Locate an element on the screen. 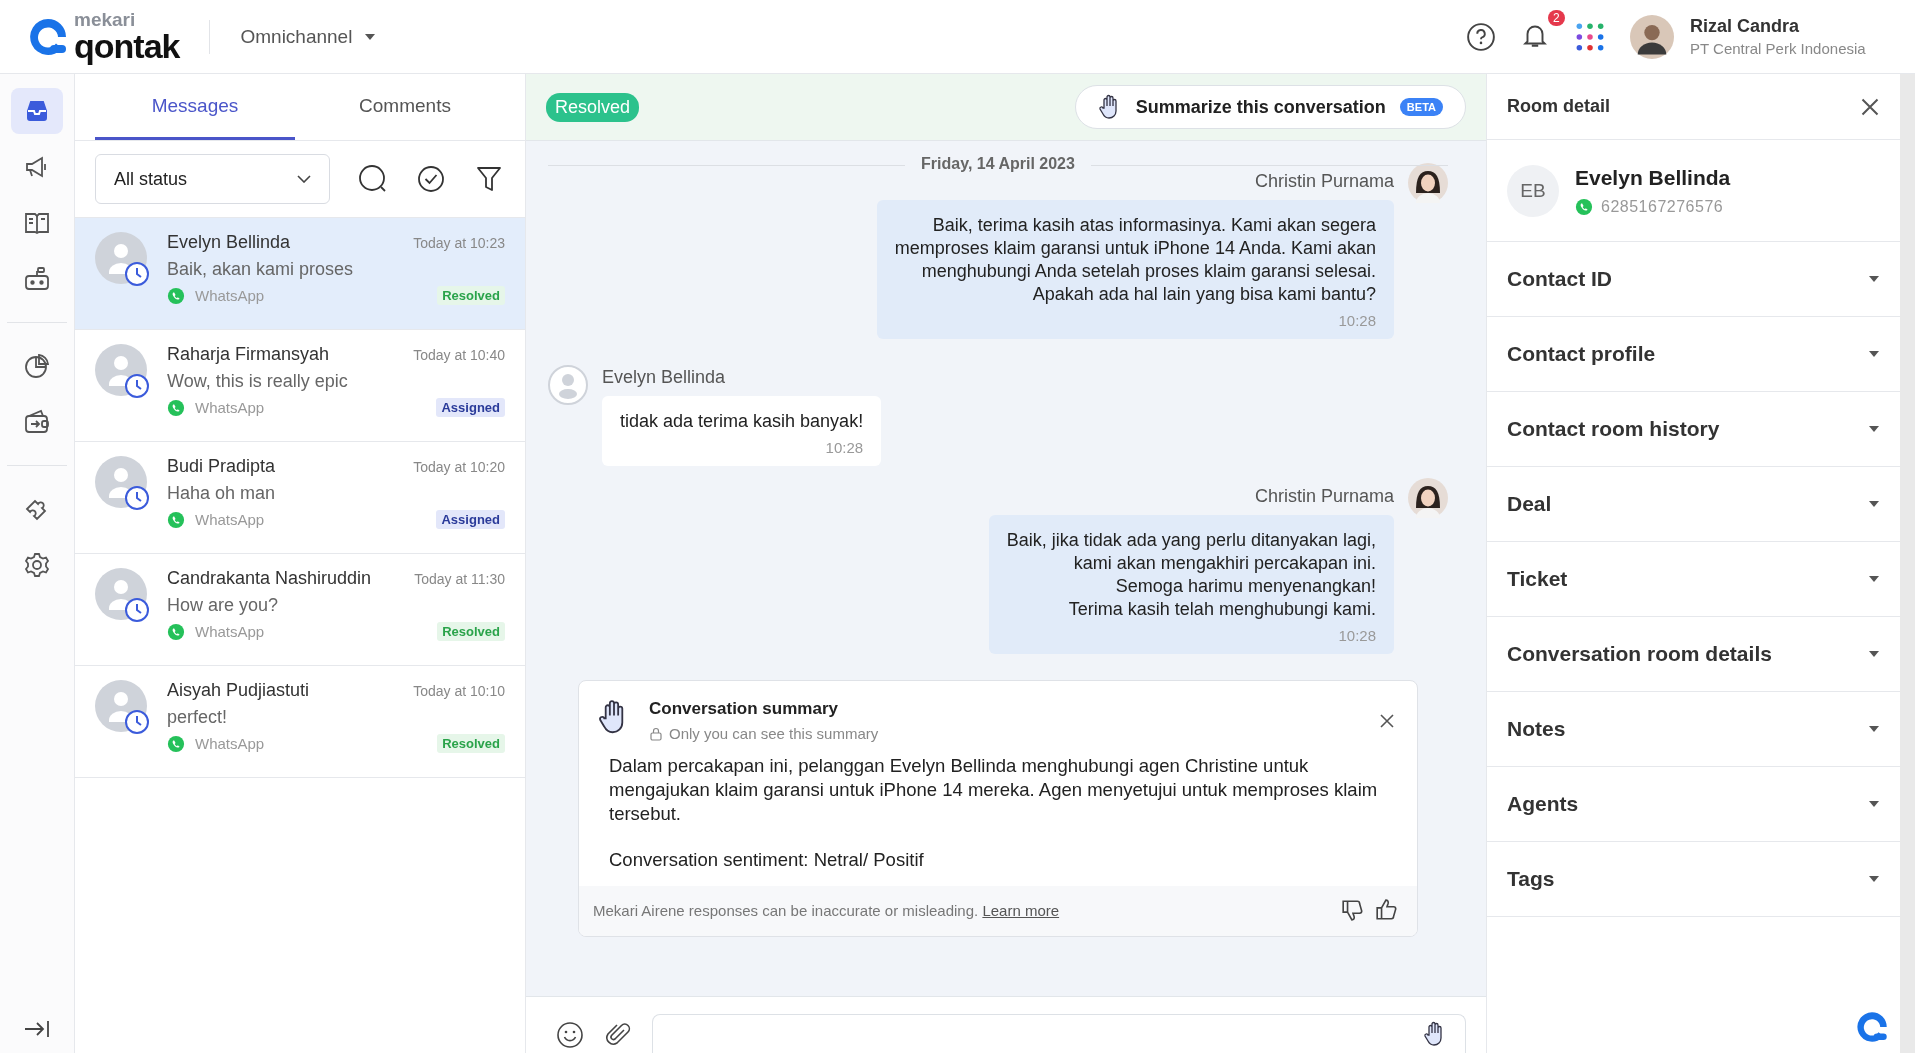 This screenshot has height=1053, width=1915. summary-text: Dalam percakapan ini, pelanggan Evelyn Bellinda menghubungi agen Christine untuk mengajukan klaim garansi untuk iPhone 14 mereka. Agen menyetujui untuk memproses klaim tersebut. is located at coordinates (994, 790).